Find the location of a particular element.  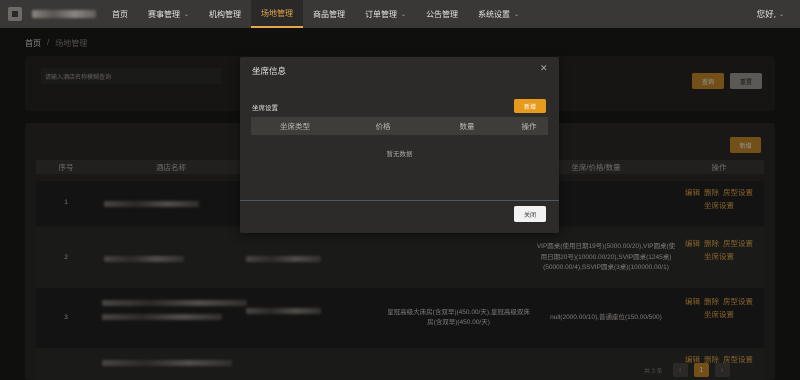

nav-item-announcements: 公告管理 is located at coordinates (442, 14).